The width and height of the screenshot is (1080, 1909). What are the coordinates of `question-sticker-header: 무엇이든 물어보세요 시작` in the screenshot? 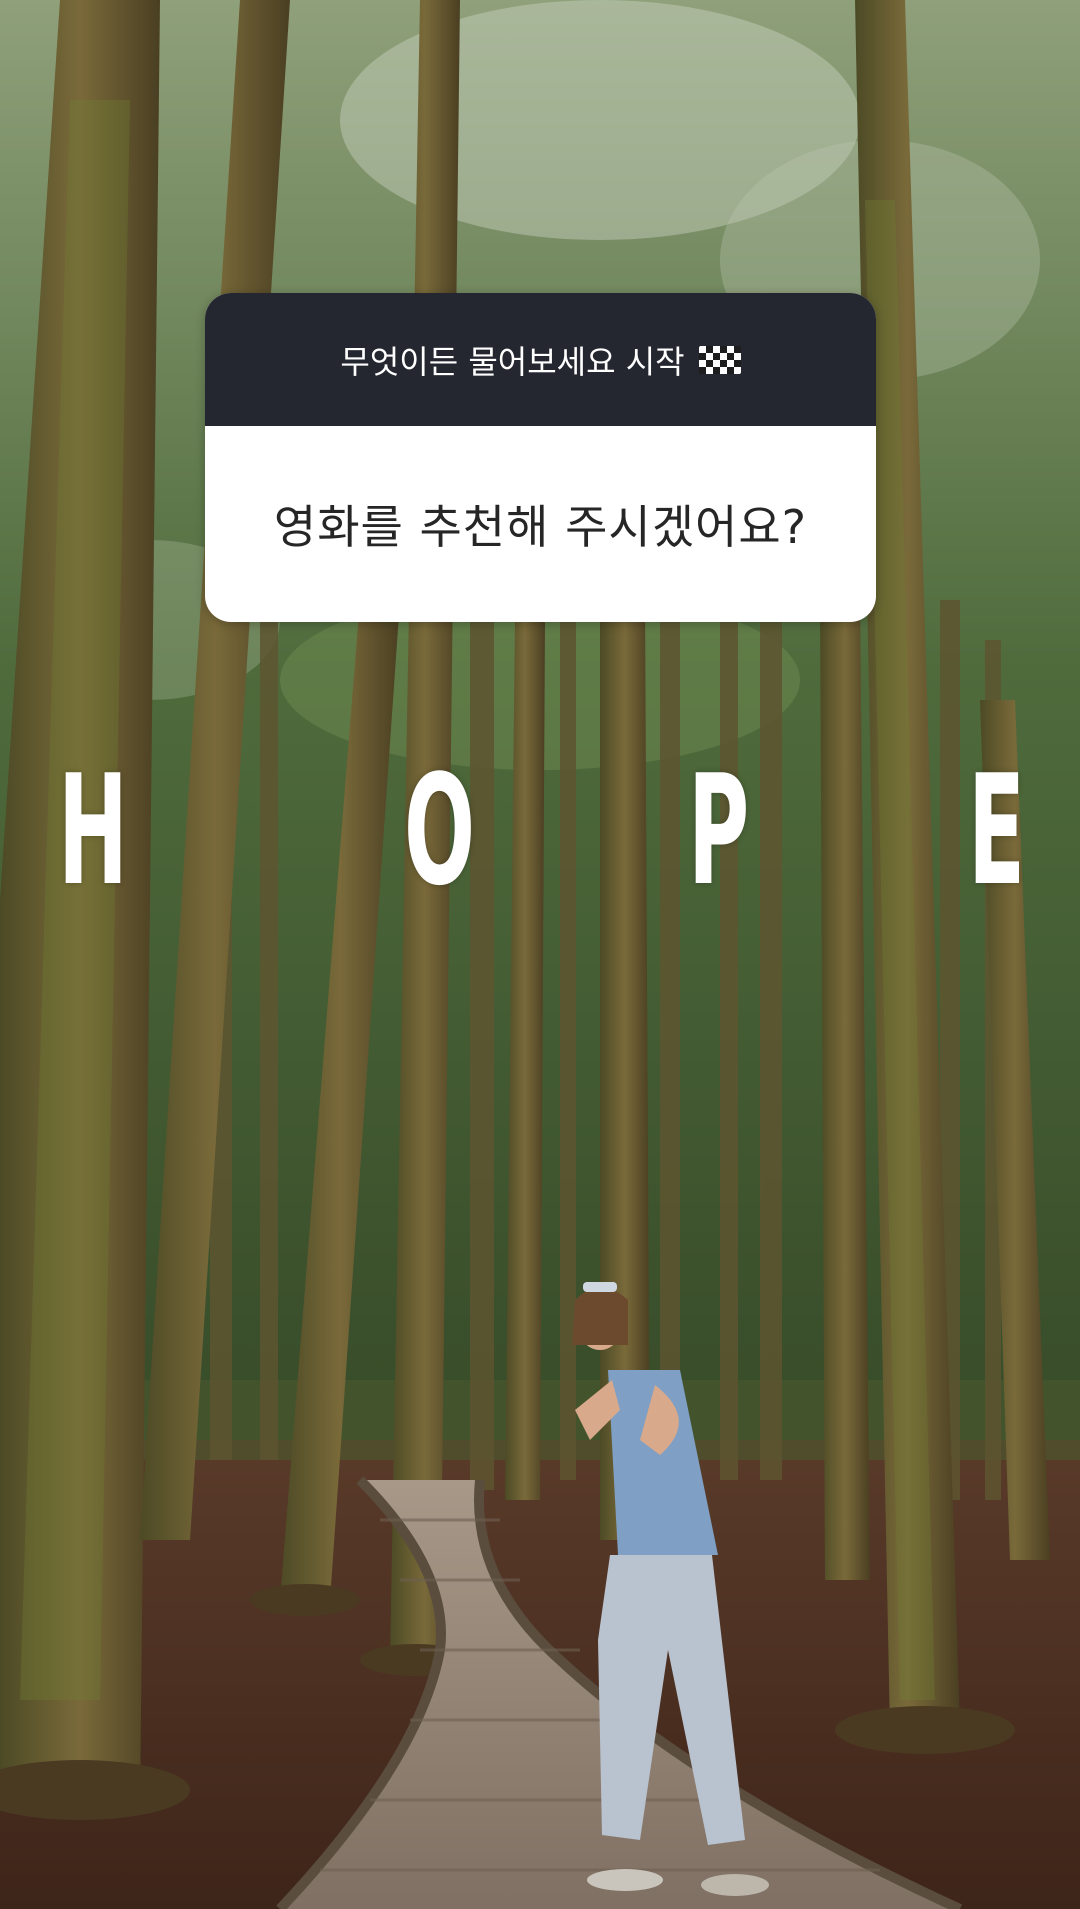 It's located at (540, 359).